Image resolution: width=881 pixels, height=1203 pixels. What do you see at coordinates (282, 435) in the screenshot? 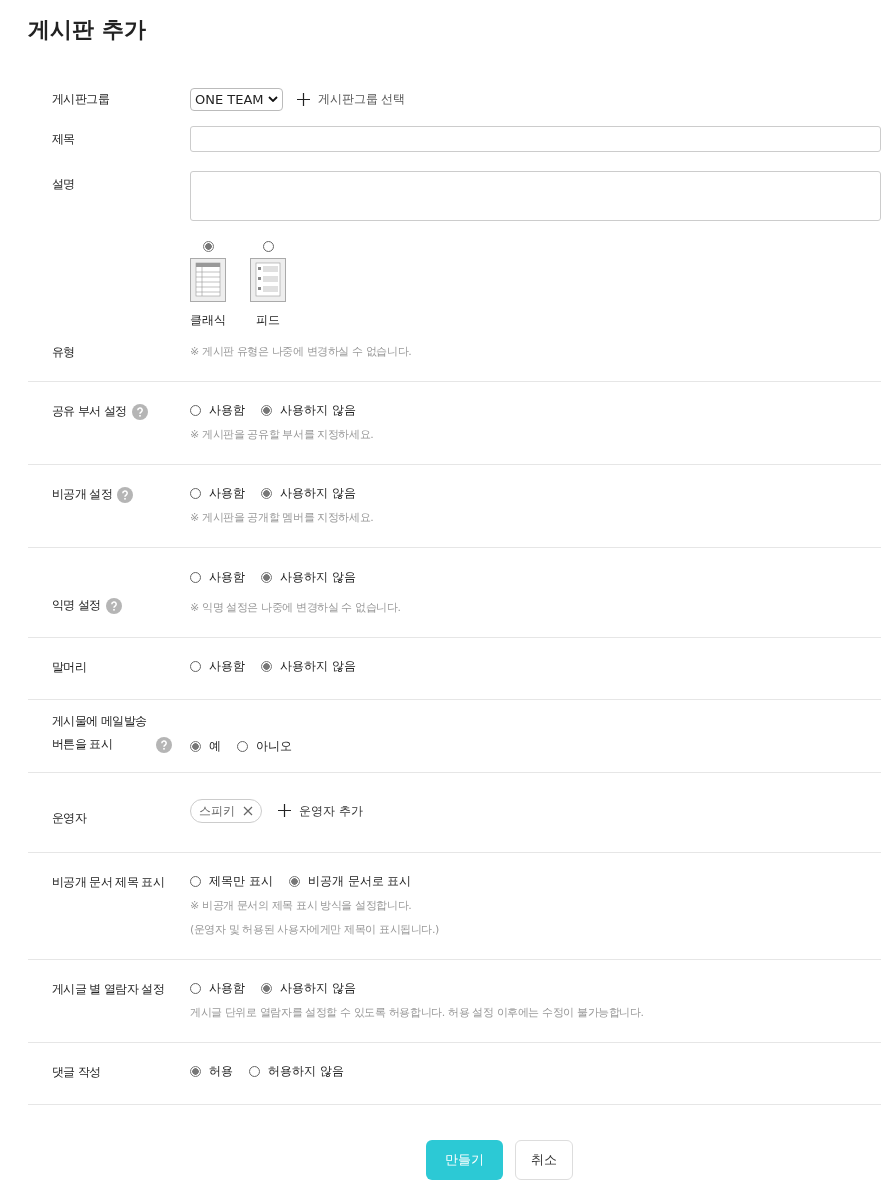
I see `note-text: ※ 게시판을 공유할 부서를 지정하세요.` at bounding box center [282, 435].